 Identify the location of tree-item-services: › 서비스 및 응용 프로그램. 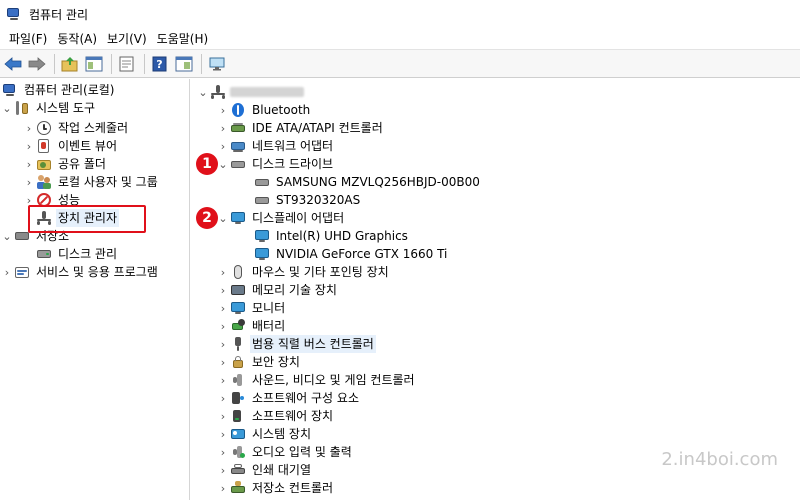
(80, 272).